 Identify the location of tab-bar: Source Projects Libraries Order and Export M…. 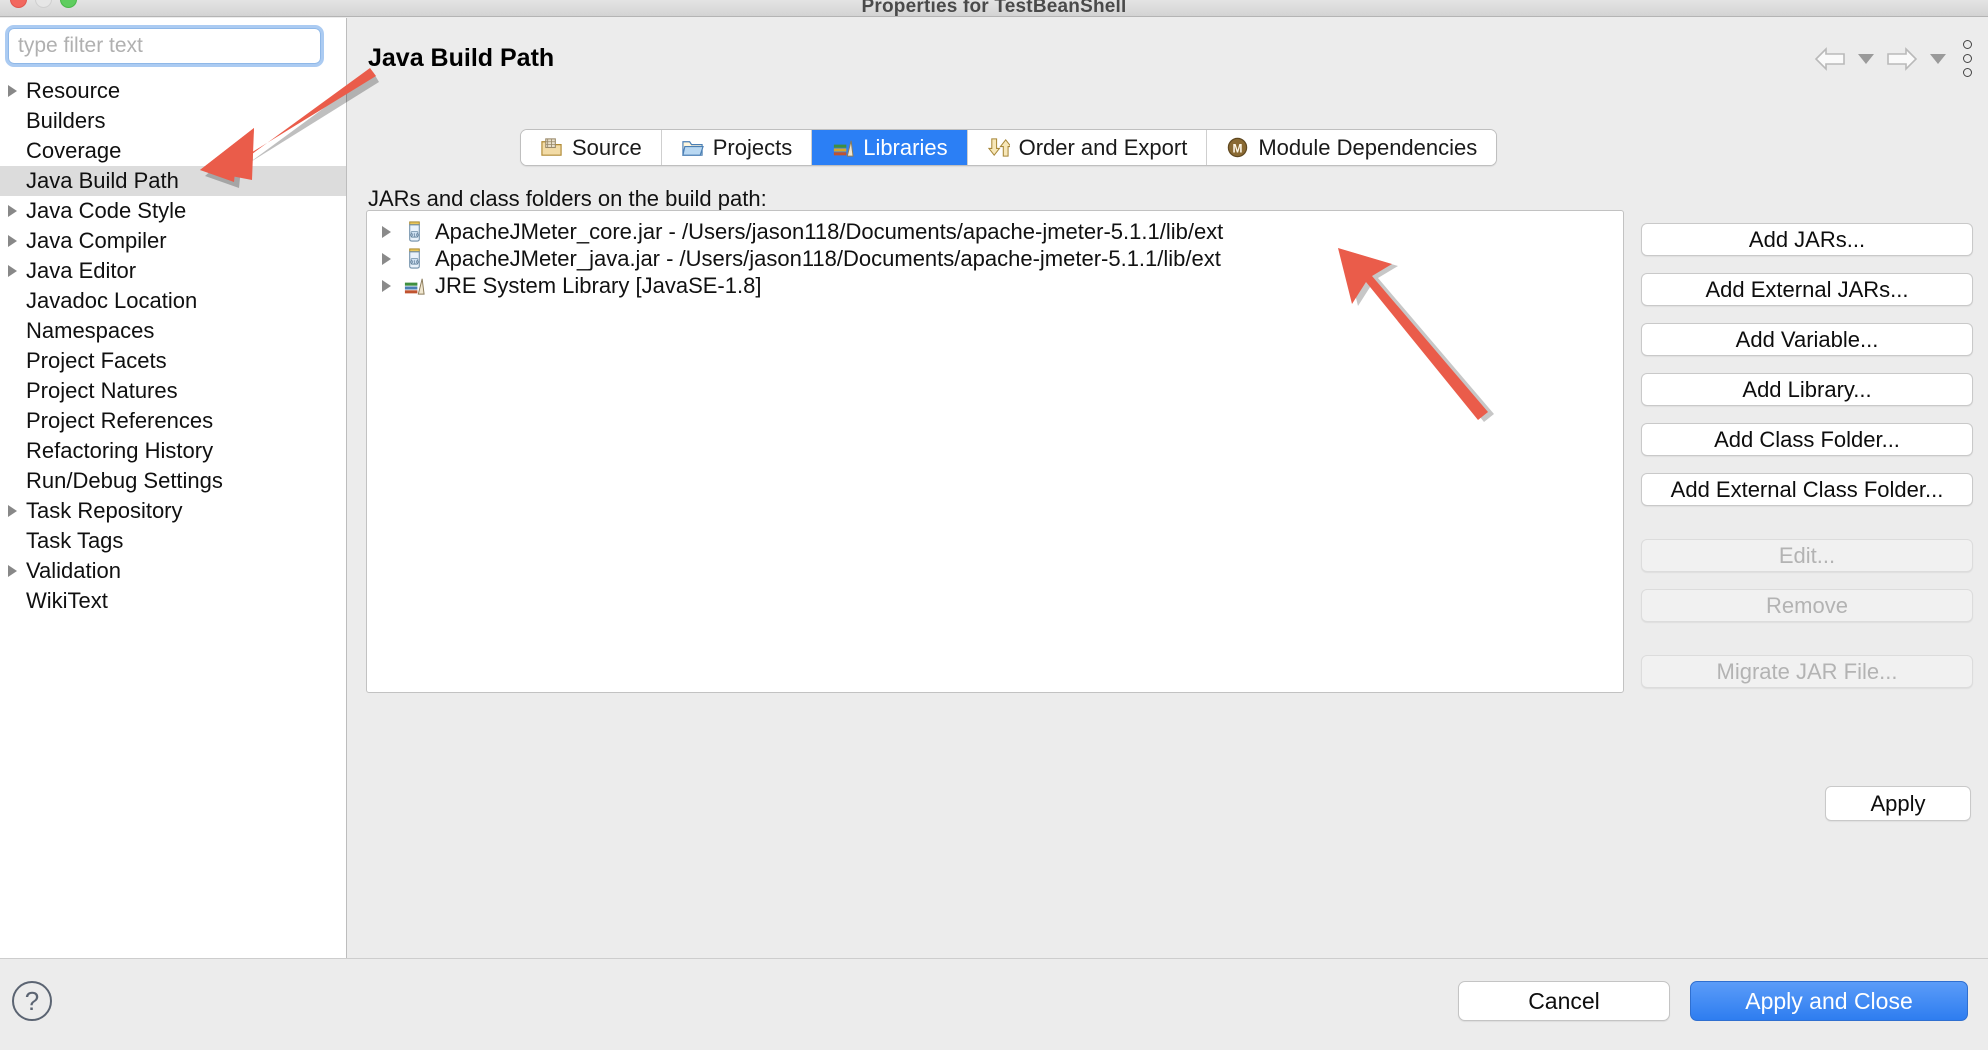
(1009, 147).